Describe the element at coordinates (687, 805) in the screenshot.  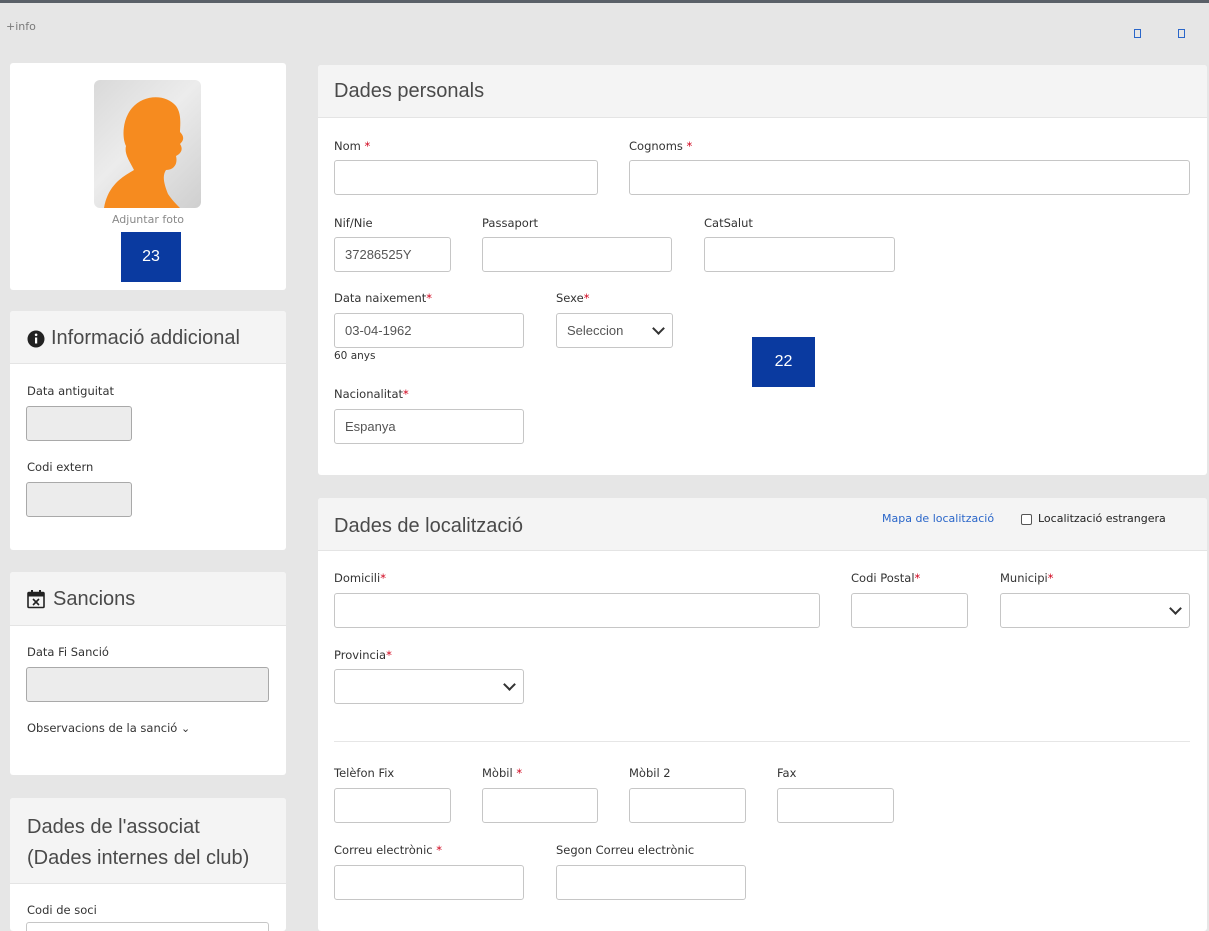
I see `mobile2-field` at that location.